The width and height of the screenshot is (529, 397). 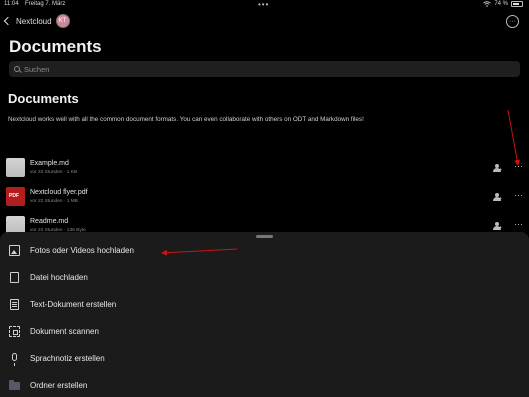 What do you see at coordinates (73, 304) in the screenshot?
I see `menu-item-label: Text-Dokument erstellen` at bounding box center [73, 304].